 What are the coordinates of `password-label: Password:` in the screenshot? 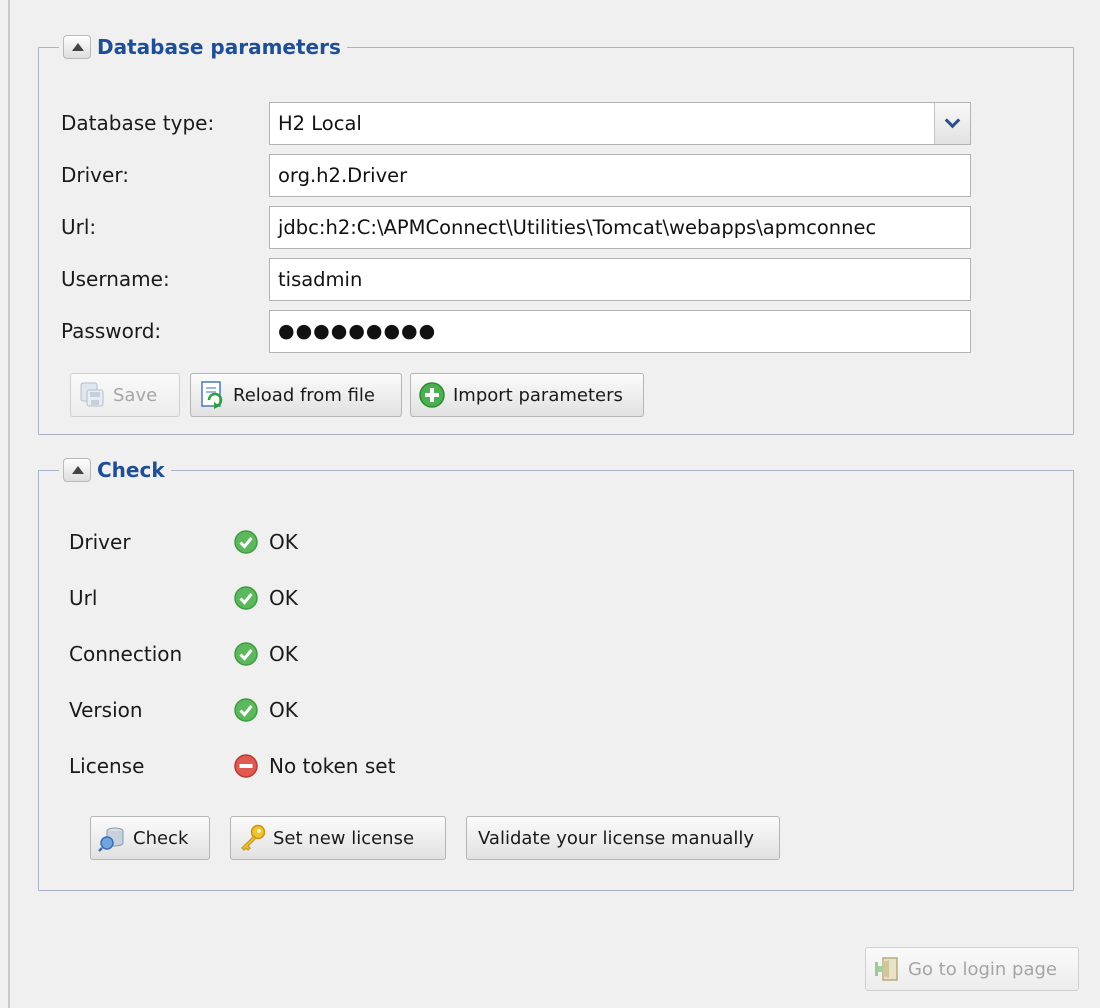 It's located at (111, 331).